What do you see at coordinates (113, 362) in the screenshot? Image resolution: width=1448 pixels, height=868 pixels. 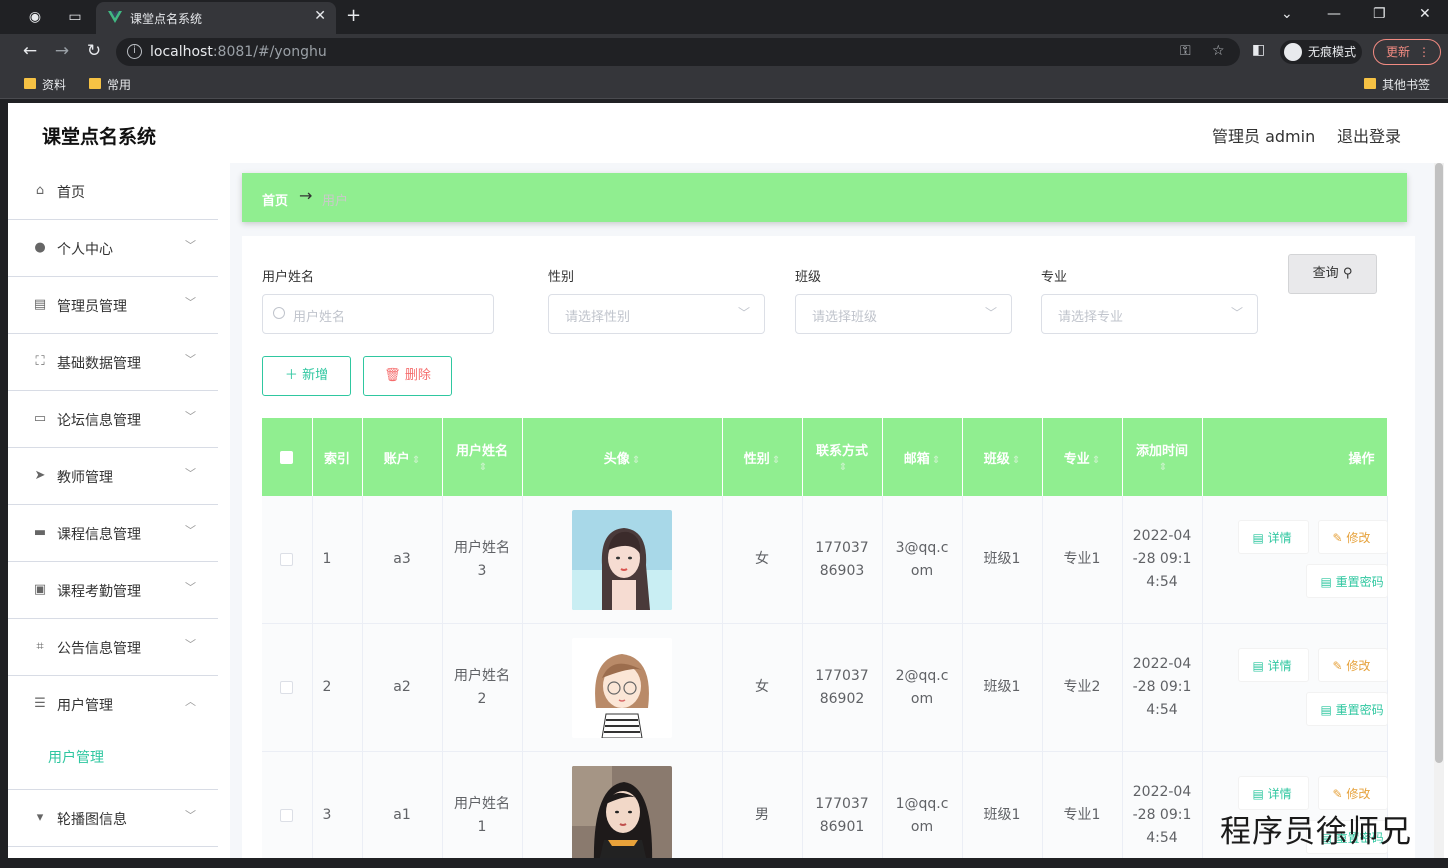 I see `sidebar-item-base-data: ⛶ 基础数据管理 ﹀` at bounding box center [113, 362].